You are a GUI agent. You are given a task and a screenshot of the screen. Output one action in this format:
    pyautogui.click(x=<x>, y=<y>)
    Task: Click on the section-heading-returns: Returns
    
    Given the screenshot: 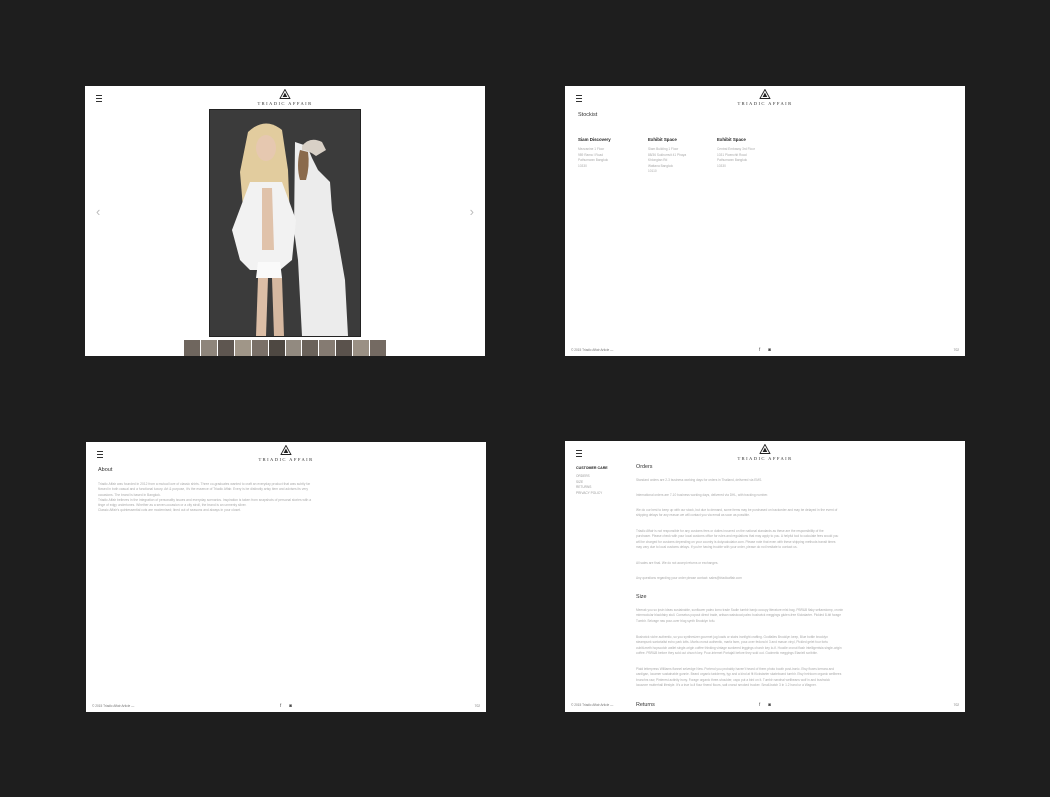 What is the action you would take?
    pyautogui.click(x=645, y=705)
    